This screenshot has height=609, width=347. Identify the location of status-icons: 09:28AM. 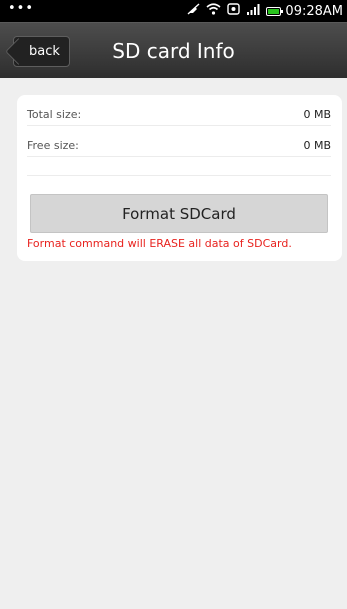
(265, 11).